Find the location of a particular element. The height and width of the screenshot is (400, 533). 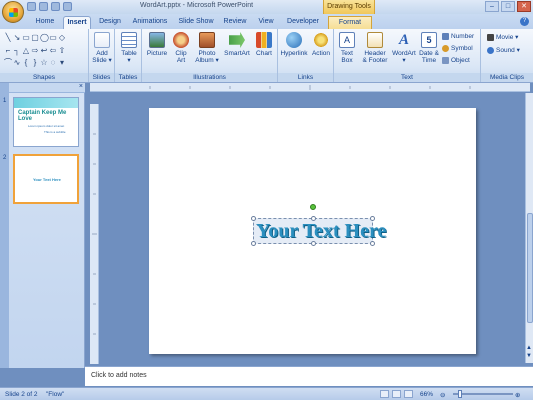

vertical-scrollbar: ▼ ▲ is located at coordinates (529, 228).